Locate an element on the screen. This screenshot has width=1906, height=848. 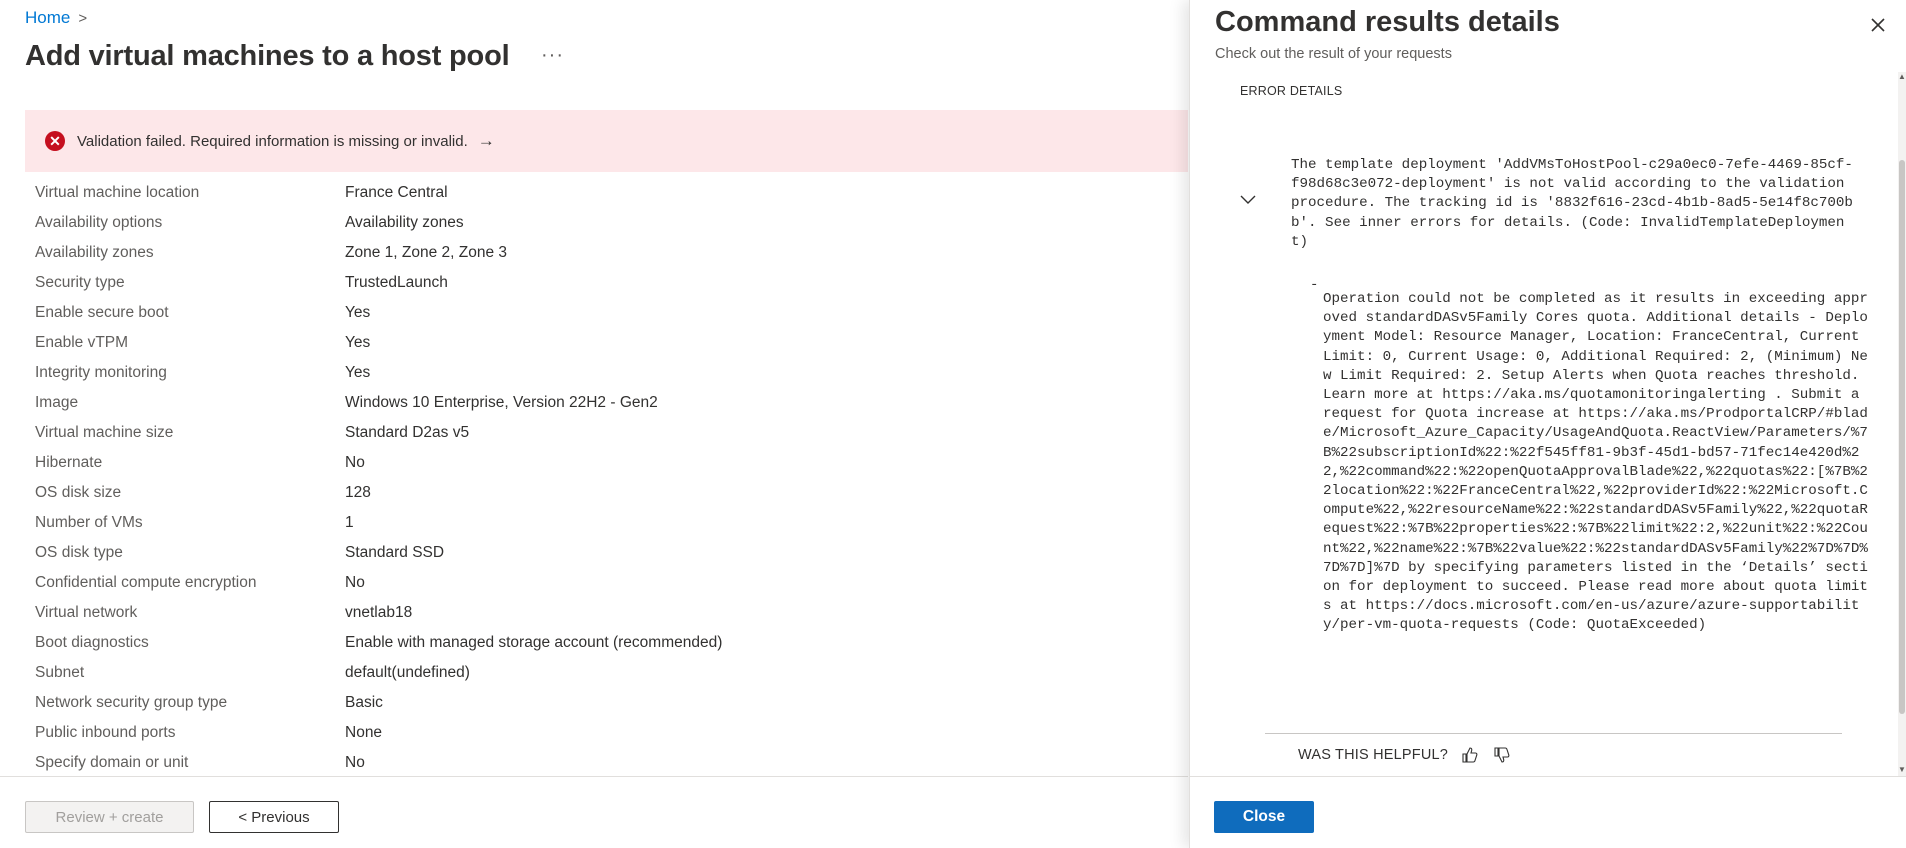
thumbs-down-icon is located at coordinates (1502, 755).